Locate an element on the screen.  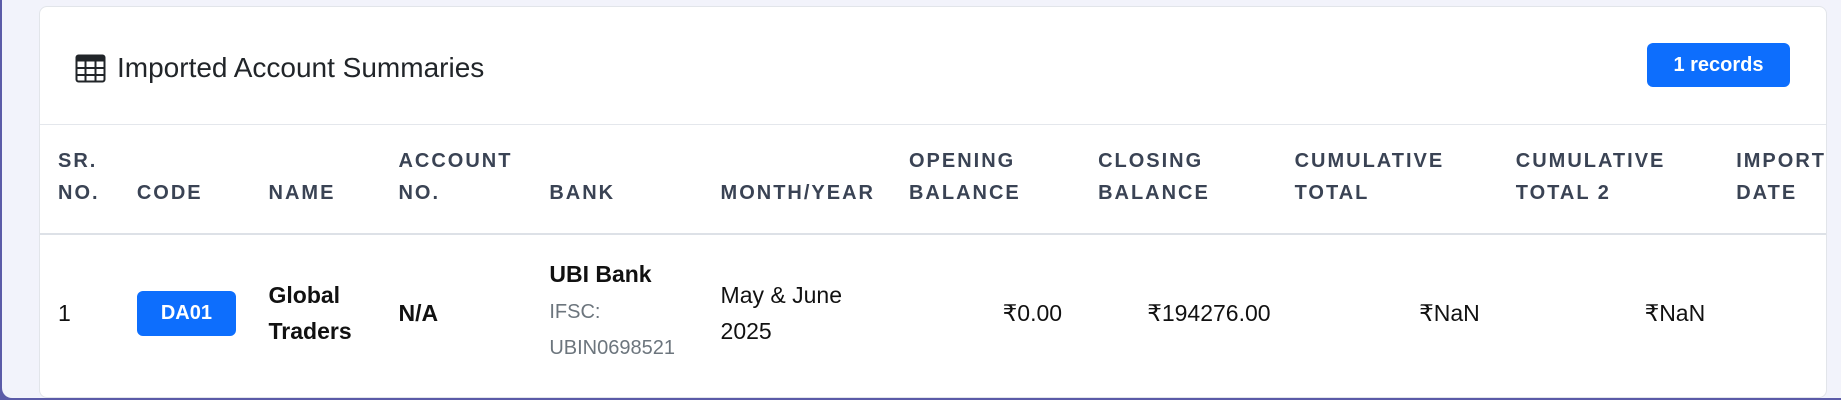
column-header-name: NAME is located at coordinates (333, 180).